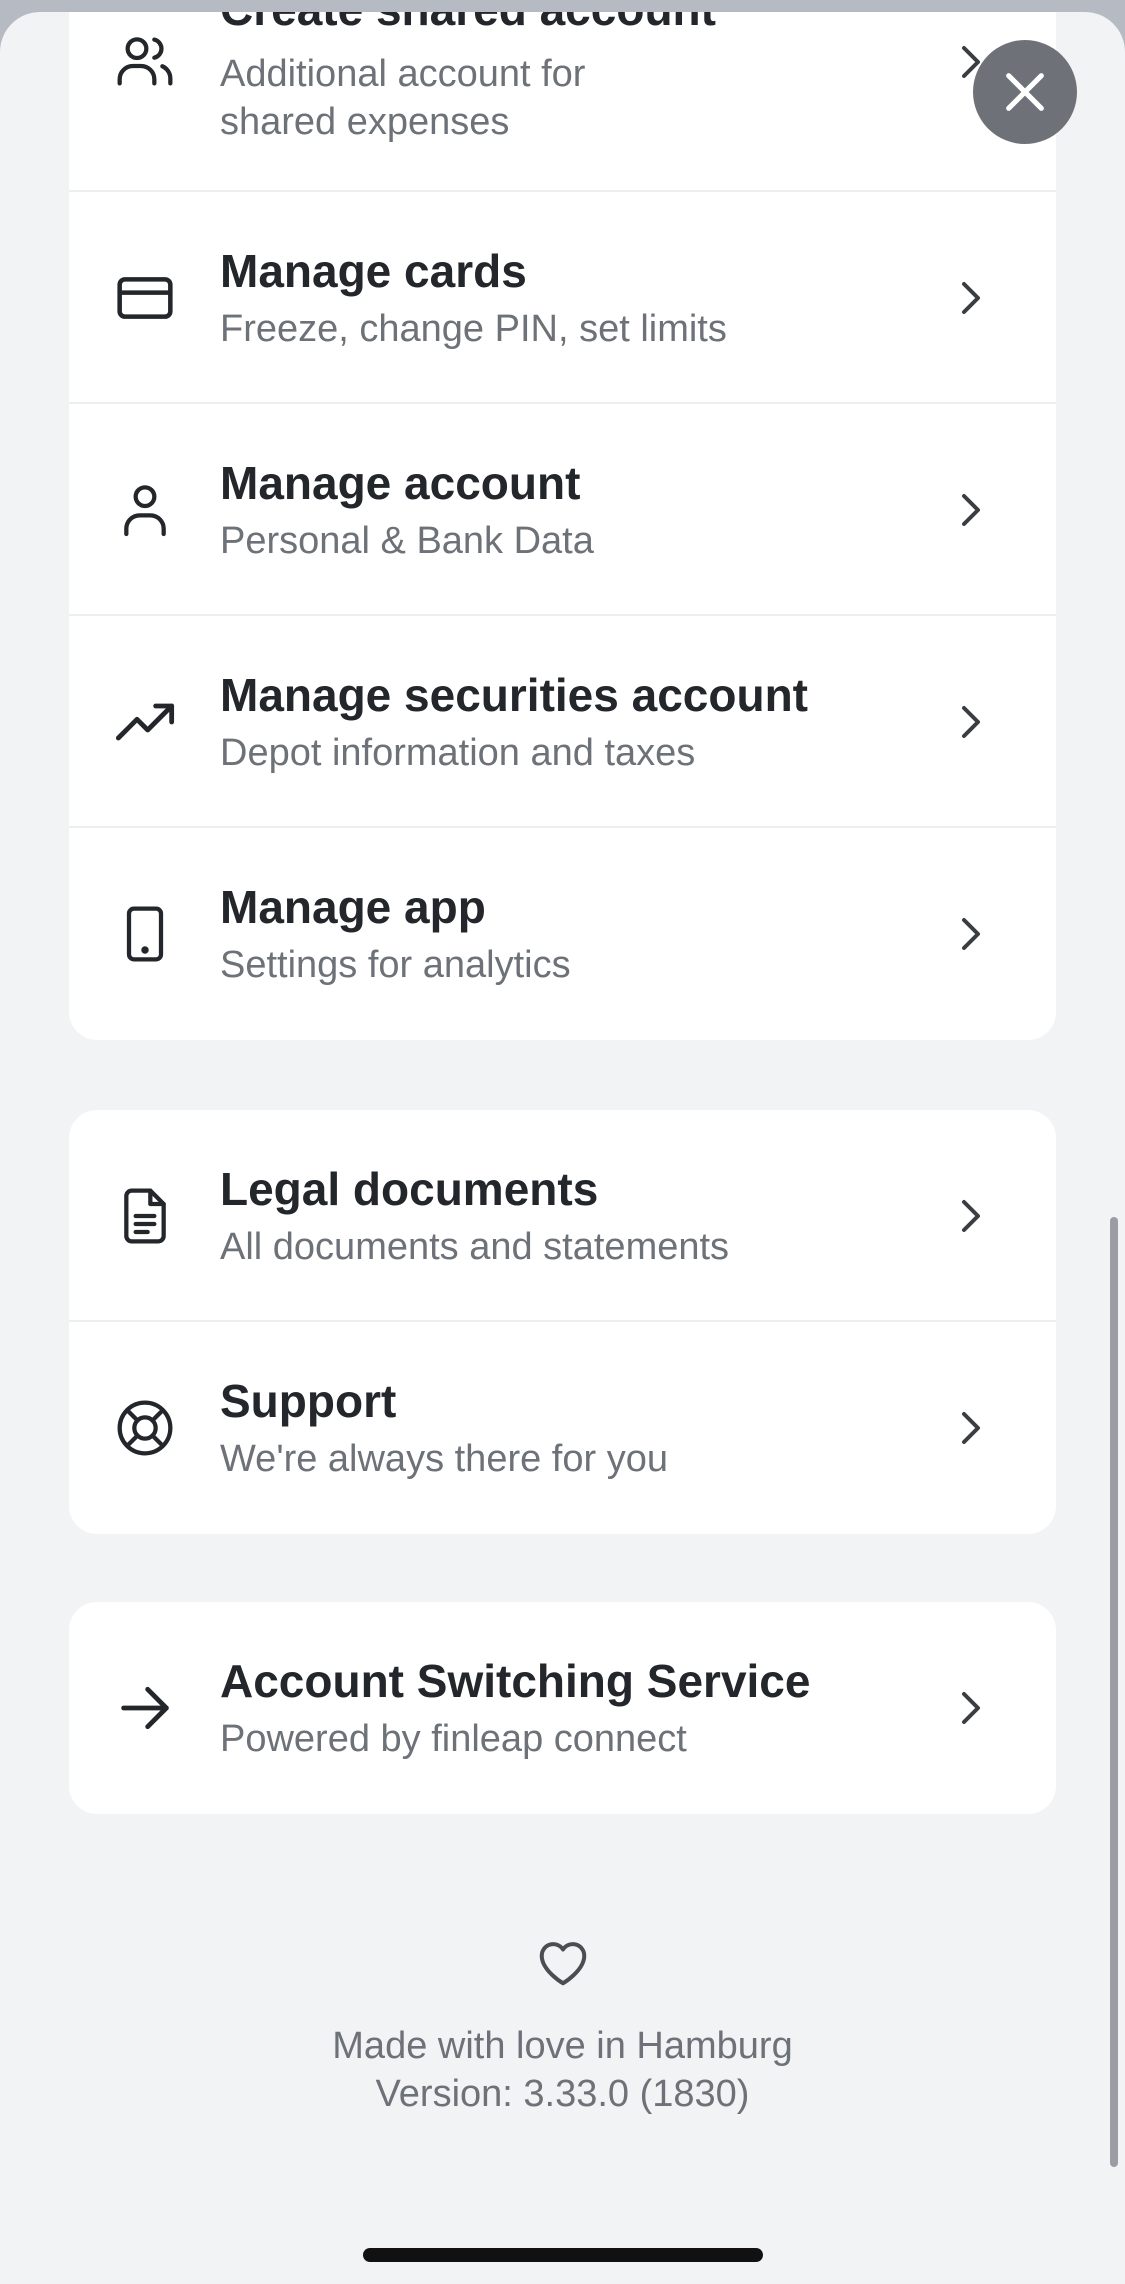 Image resolution: width=1125 pixels, height=2284 pixels. I want to click on menu-item-manage-account: Manage account Personal & Bank Data, so click(562, 510).